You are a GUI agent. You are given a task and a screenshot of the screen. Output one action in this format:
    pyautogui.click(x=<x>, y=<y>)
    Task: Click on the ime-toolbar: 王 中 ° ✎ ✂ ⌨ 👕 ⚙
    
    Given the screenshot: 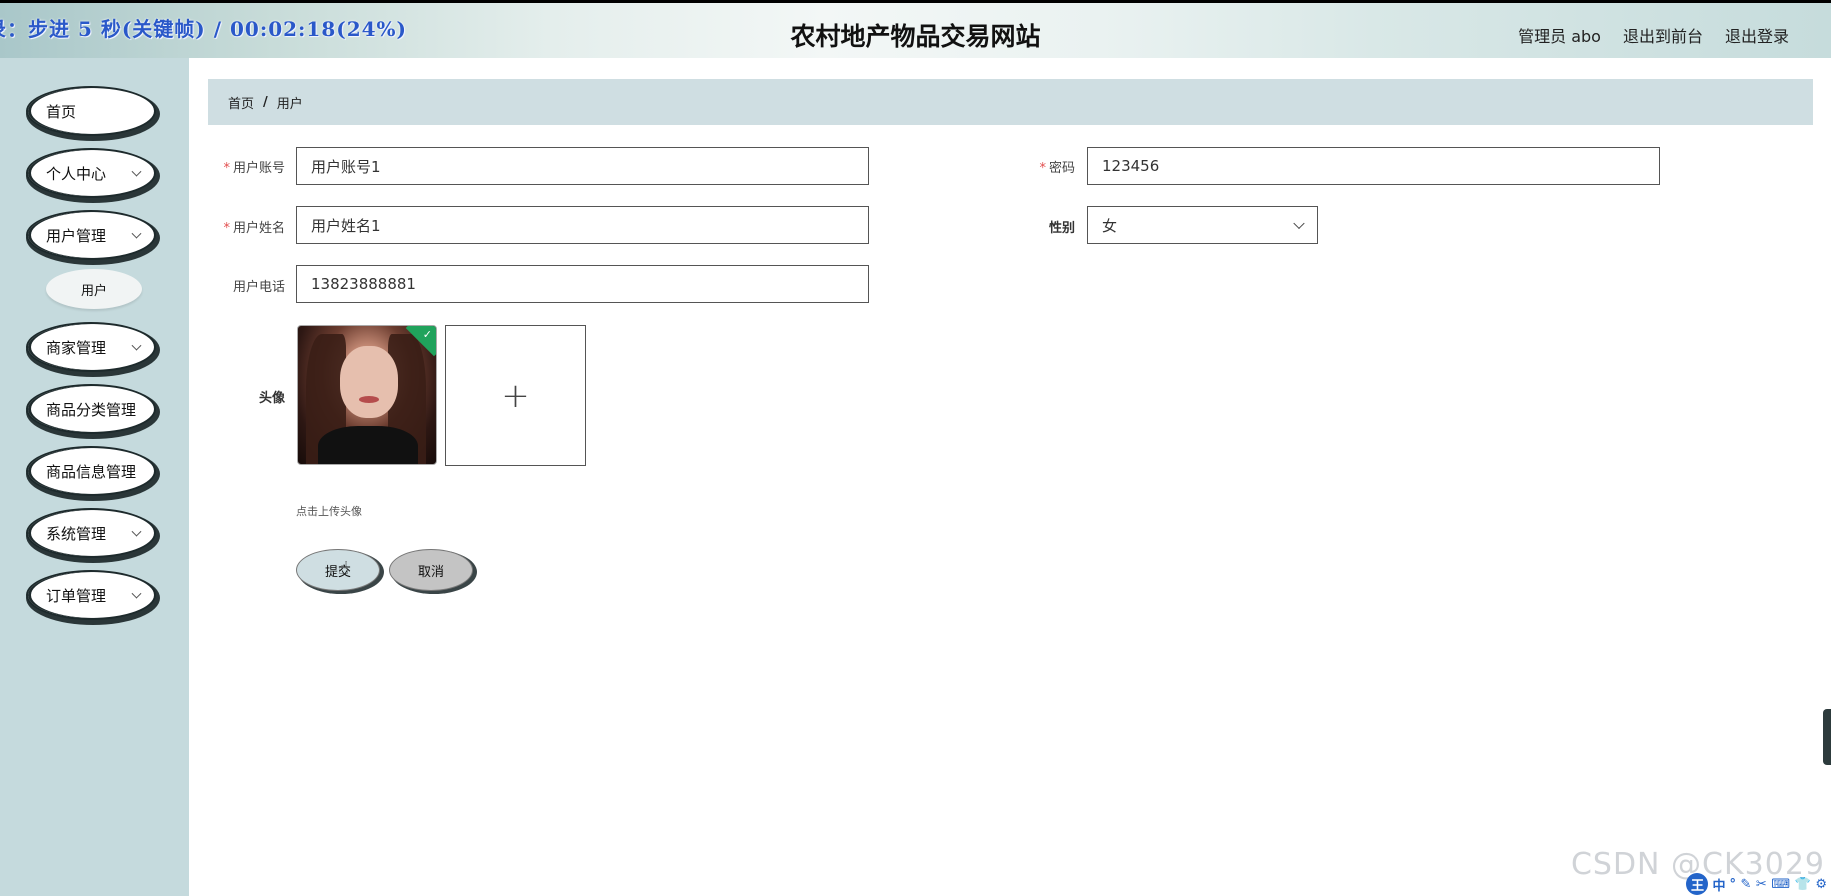 What is the action you would take?
    pyautogui.click(x=1756, y=884)
    